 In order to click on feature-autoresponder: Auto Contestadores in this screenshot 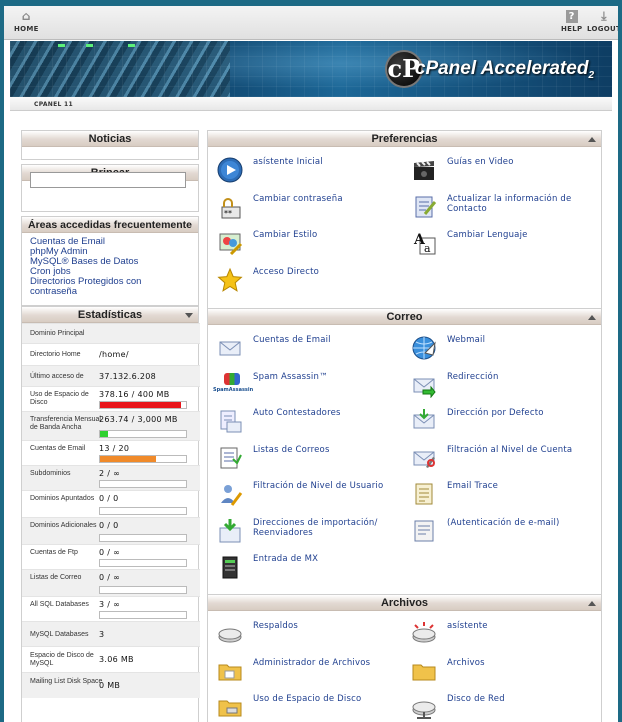, I will do `click(312, 422)`.